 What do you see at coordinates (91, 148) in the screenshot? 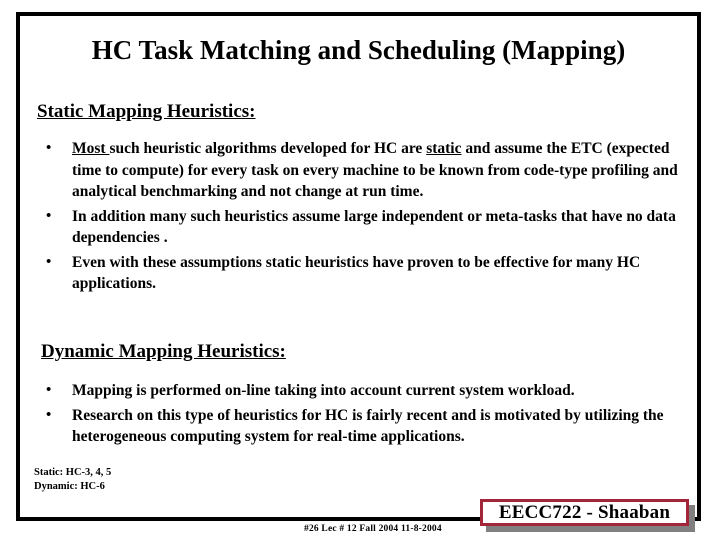
I see `static-bullet-text-segment: Most` at bounding box center [91, 148].